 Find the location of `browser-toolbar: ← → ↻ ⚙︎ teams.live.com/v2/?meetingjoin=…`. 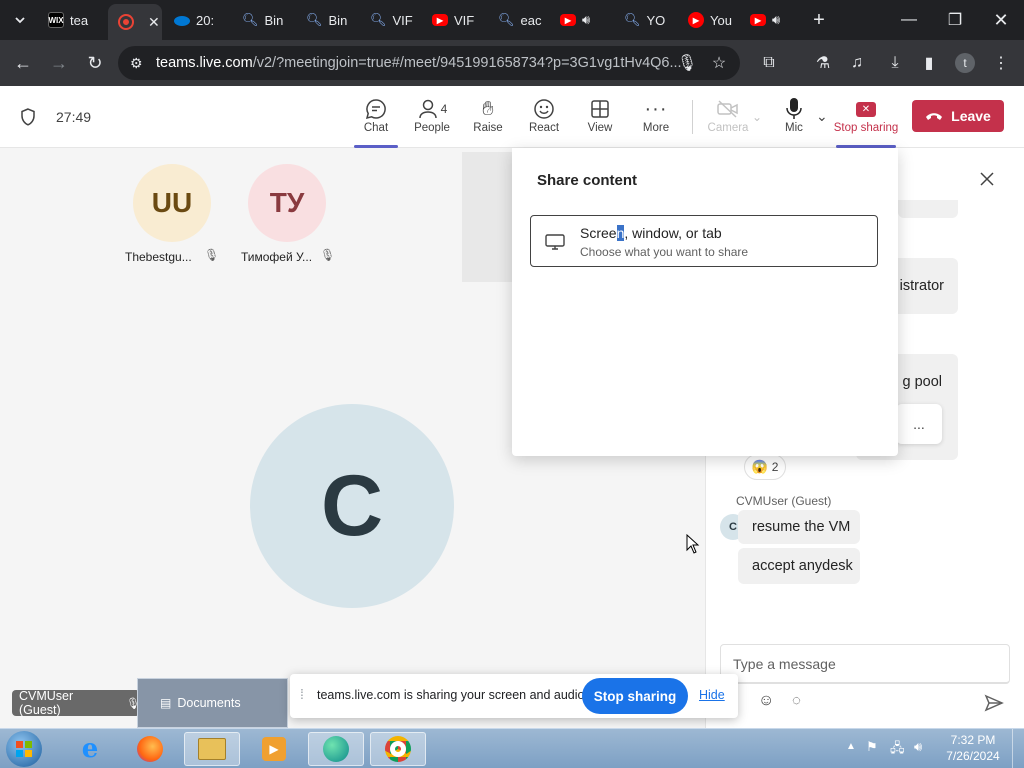

browser-toolbar: ← → ↻ ⚙︎ teams.live.com/v2/?meetingjoin=… is located at coordinates (512, 63).